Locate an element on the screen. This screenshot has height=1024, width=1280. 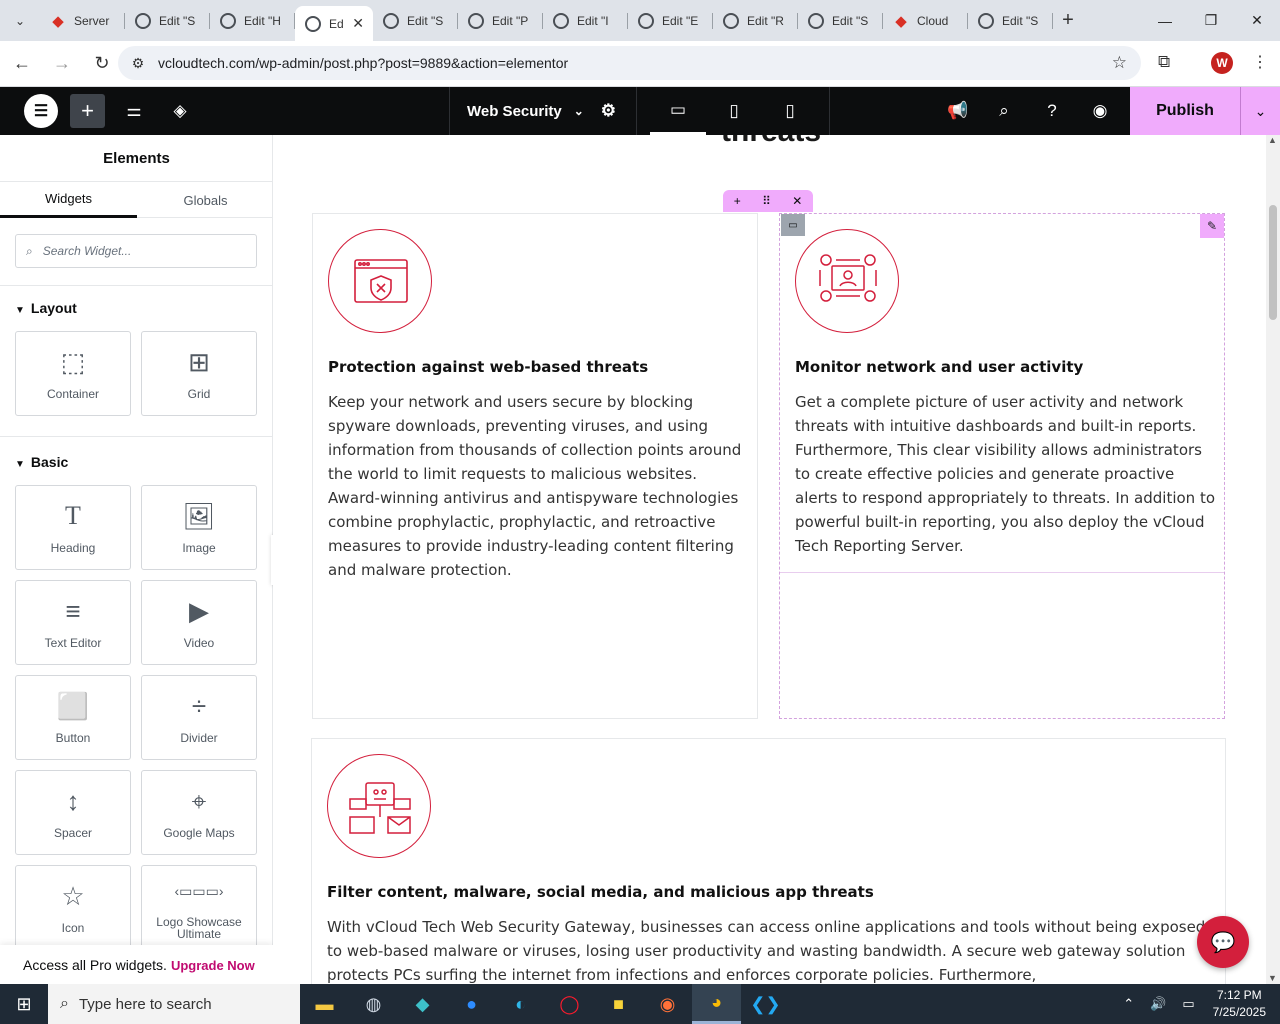
close-window-button: ✕ is located at coordinates (1257, 20).